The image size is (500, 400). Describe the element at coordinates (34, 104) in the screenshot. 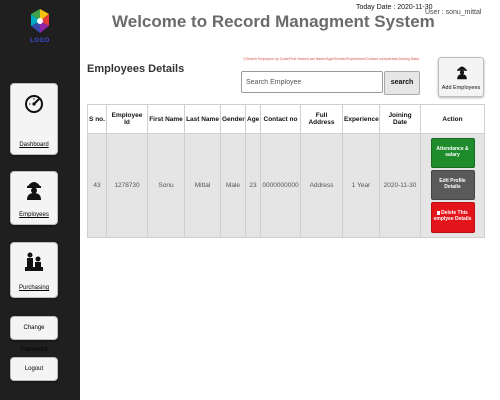

I see `speedometer-icon` at that location.